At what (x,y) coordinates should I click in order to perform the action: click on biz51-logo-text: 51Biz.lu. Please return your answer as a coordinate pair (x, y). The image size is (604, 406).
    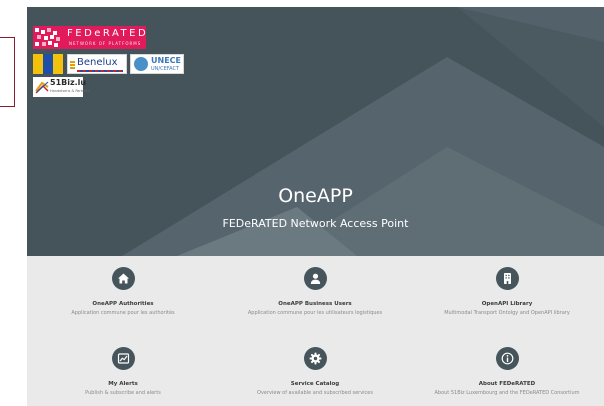
    Looking at the image, I should click on (68, 82).